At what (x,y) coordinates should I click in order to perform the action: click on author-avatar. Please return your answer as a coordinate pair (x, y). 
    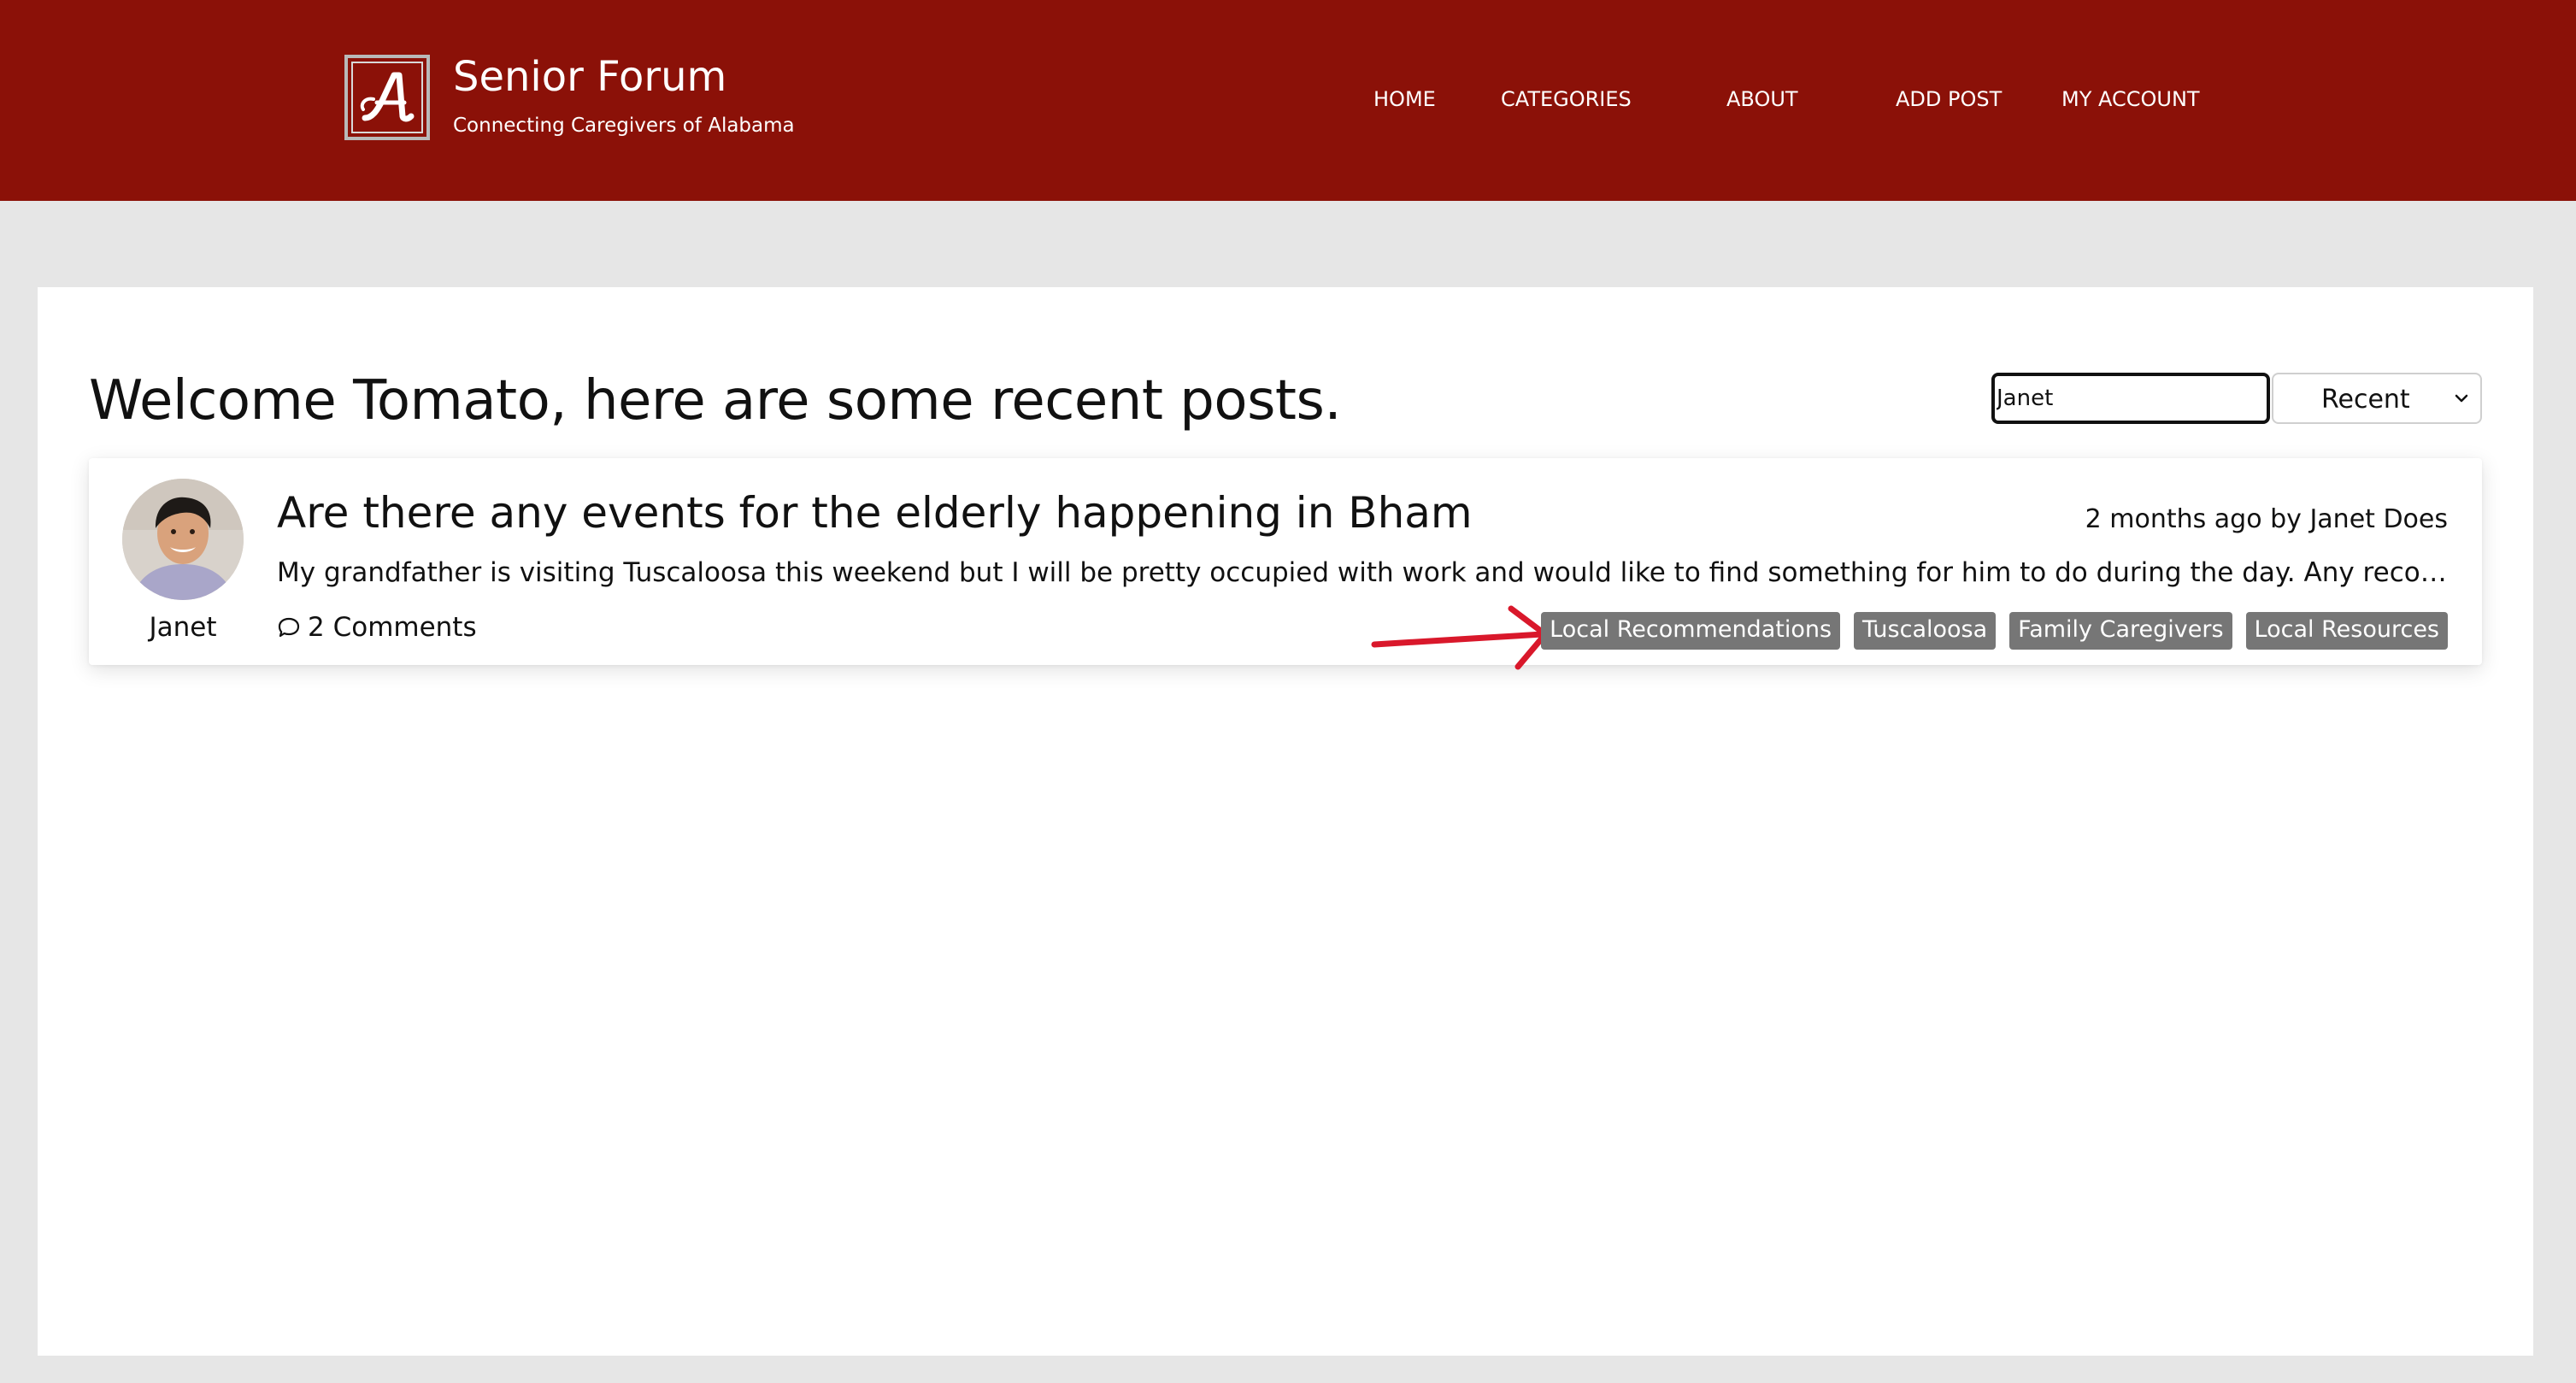
    Looking at the image, I should click on (183, 539).